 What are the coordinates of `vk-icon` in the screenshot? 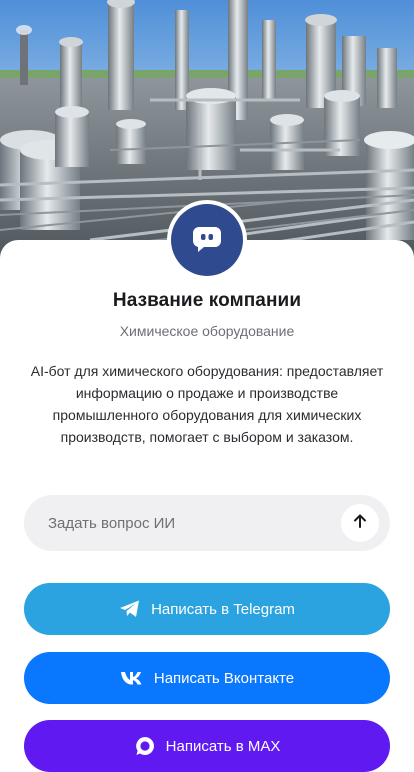 It's located at (132, 678).